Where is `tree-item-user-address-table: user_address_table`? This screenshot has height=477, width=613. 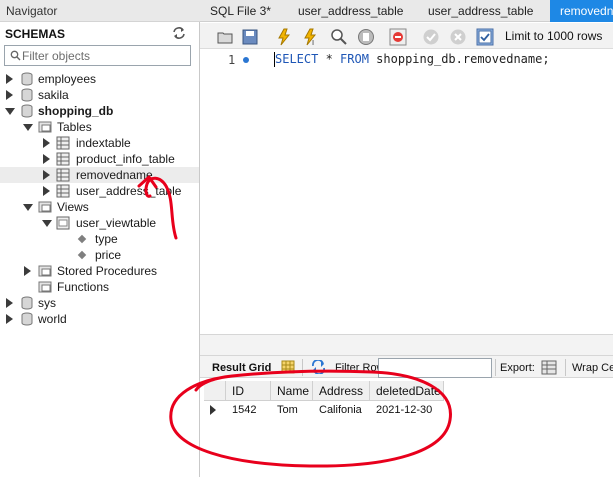 tree-item-user-address-table: user_address_table is located at coordinates (99, 191).